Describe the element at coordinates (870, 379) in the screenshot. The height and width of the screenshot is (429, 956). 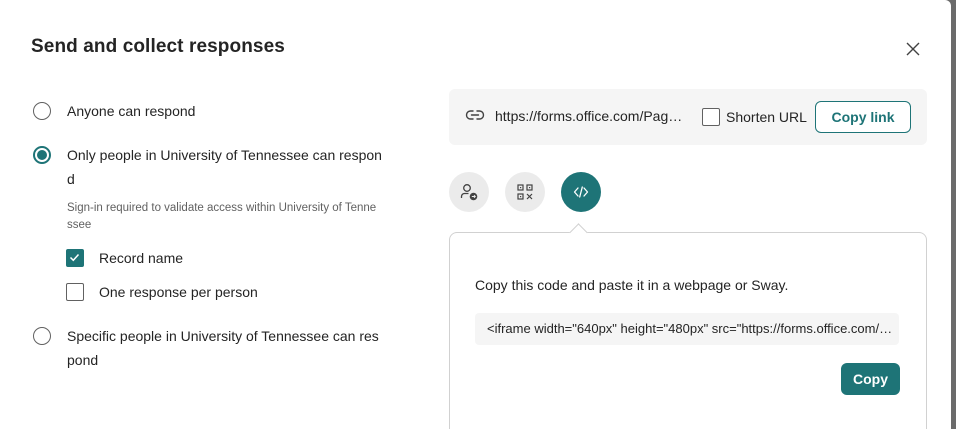
I see `copy-embed-button: Copy` at that location.